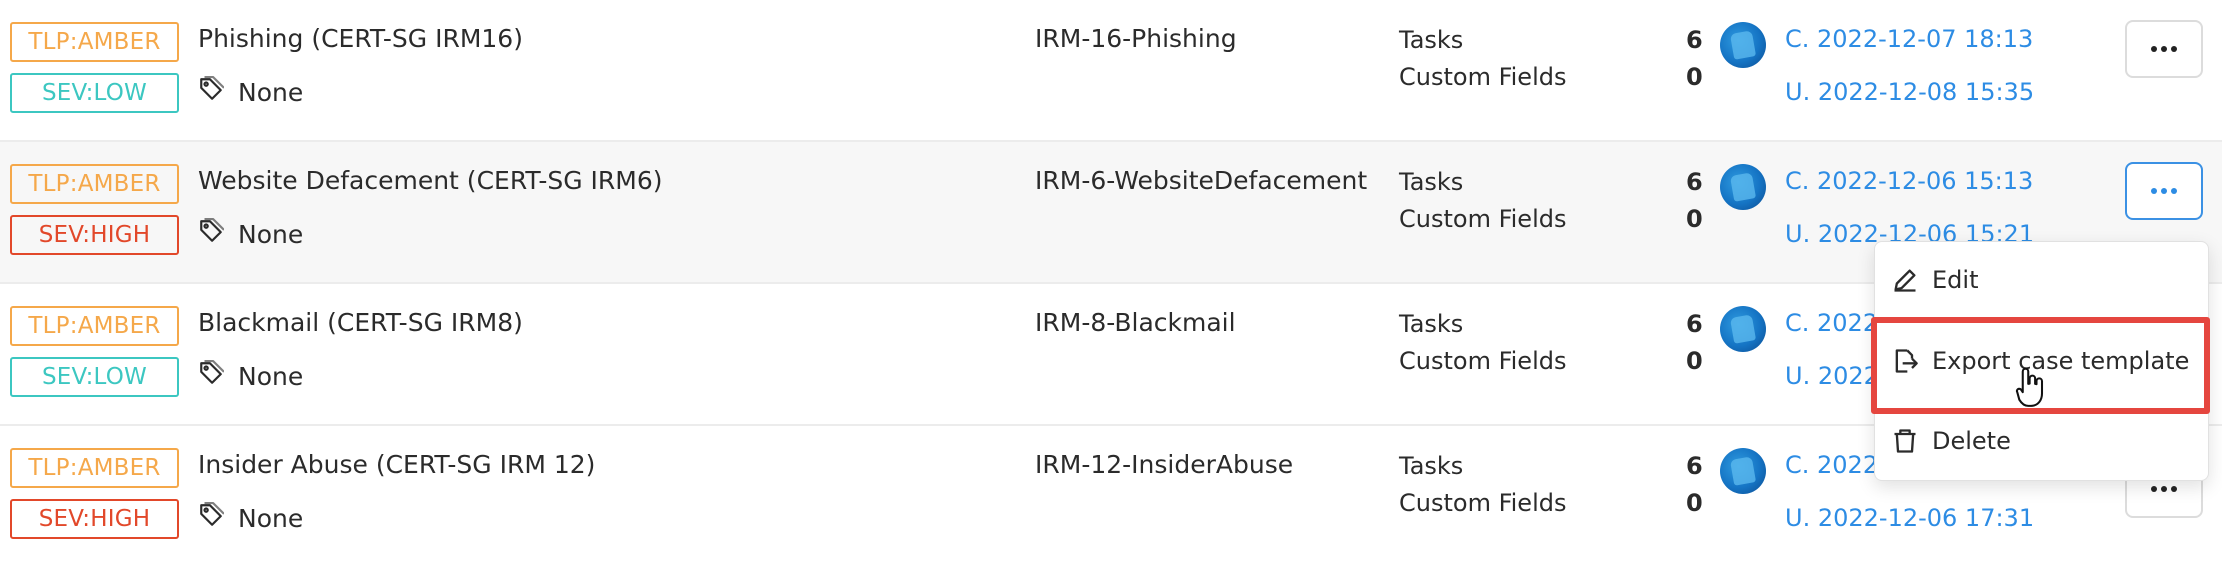 The height and width of the screenshot is (572, 2222). What do you see at coordinates (1201, 180) in the screenshot?
I see `template-code: IRM-6-WebsiteDefacement` at bounding box center [1201, 180].